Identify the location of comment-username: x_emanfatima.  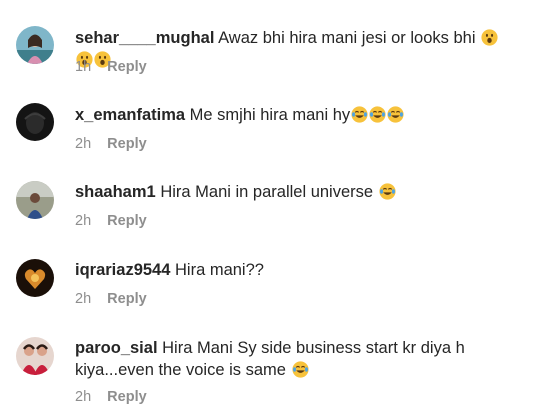
(130, 115).